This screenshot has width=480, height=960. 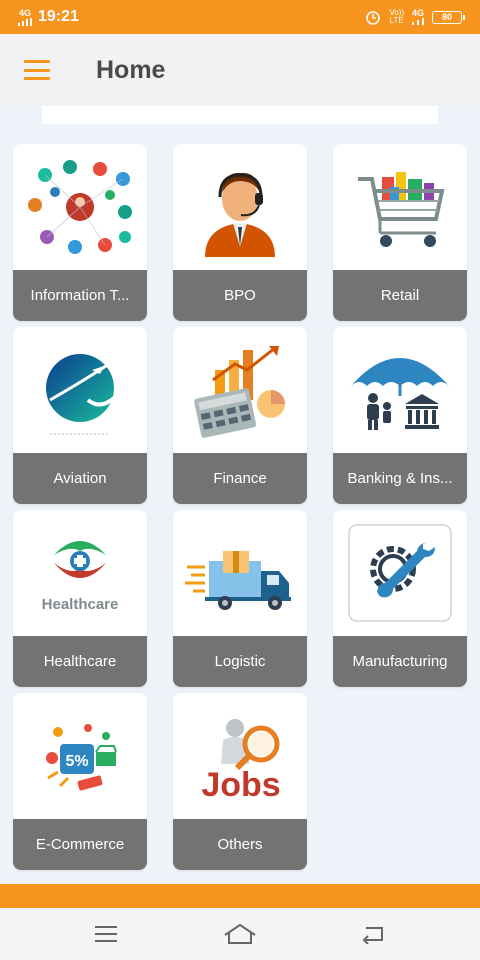 I want to click on category-card-ecommerce: 5% E-Commerce, so click(x=80, y=781).